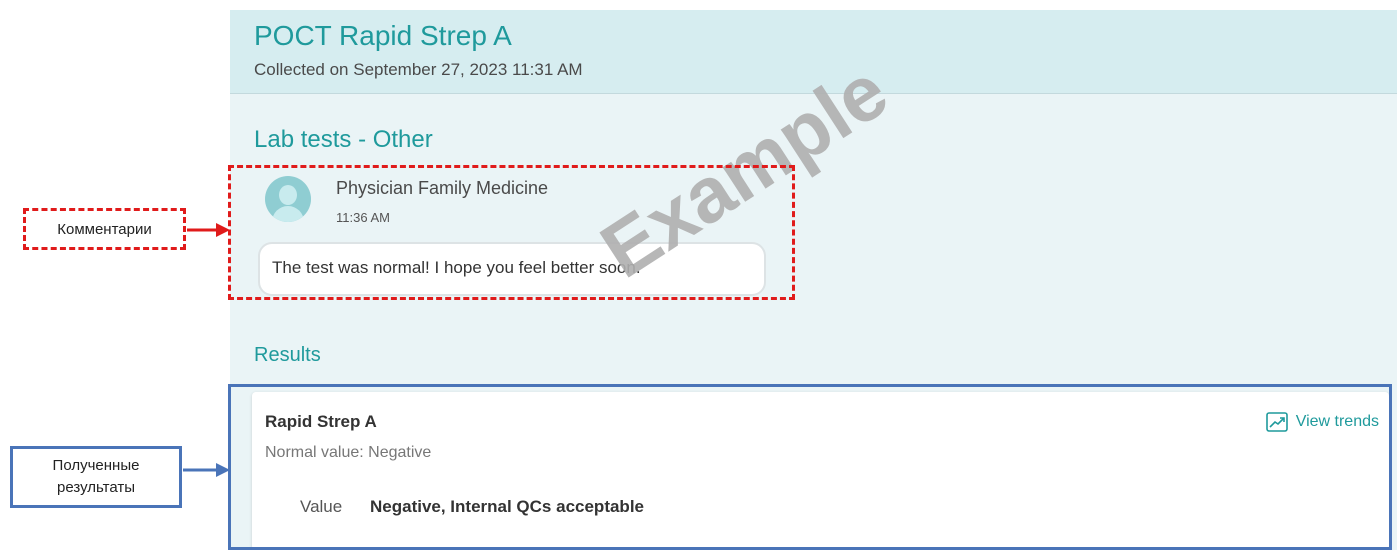 This screenshot has height=550, width=1397. I want to click on comments-annotation-label: Комментарии, so click(104, 229).